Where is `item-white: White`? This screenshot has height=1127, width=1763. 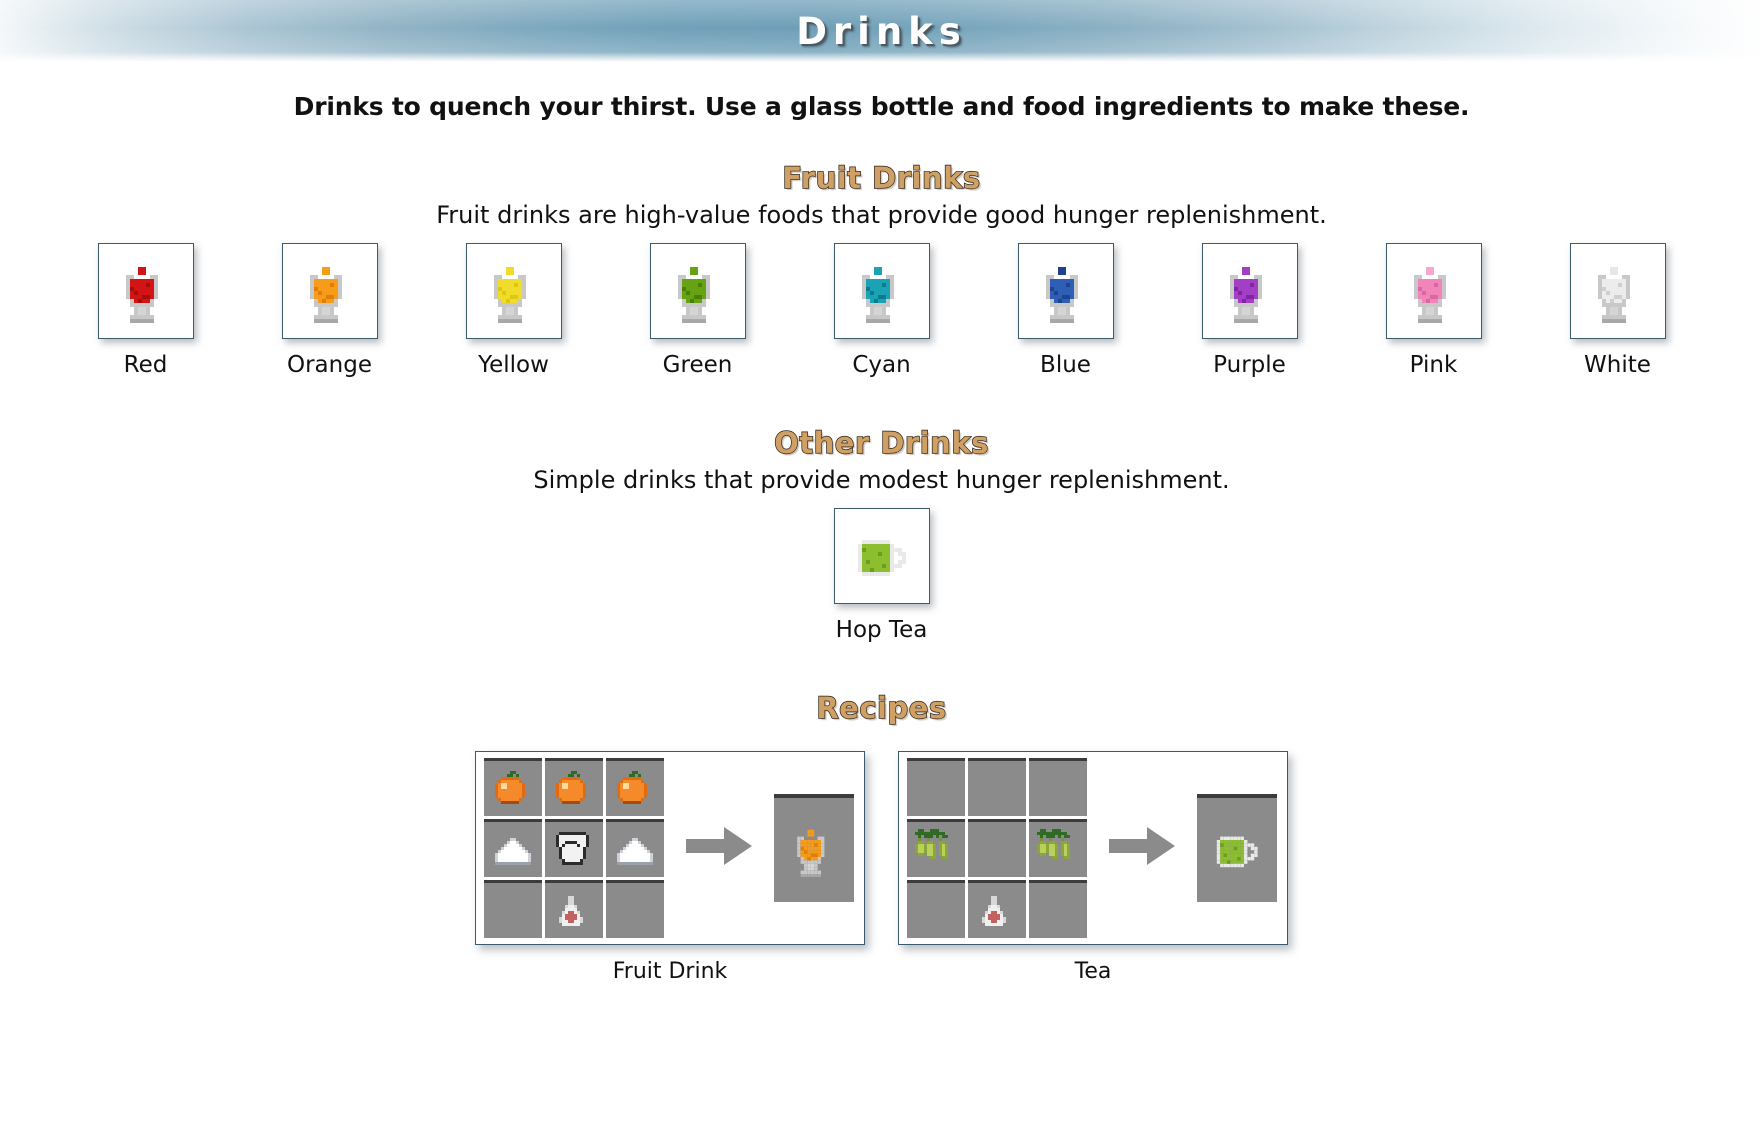 item-white: White is located at coordinates (1618, 310).